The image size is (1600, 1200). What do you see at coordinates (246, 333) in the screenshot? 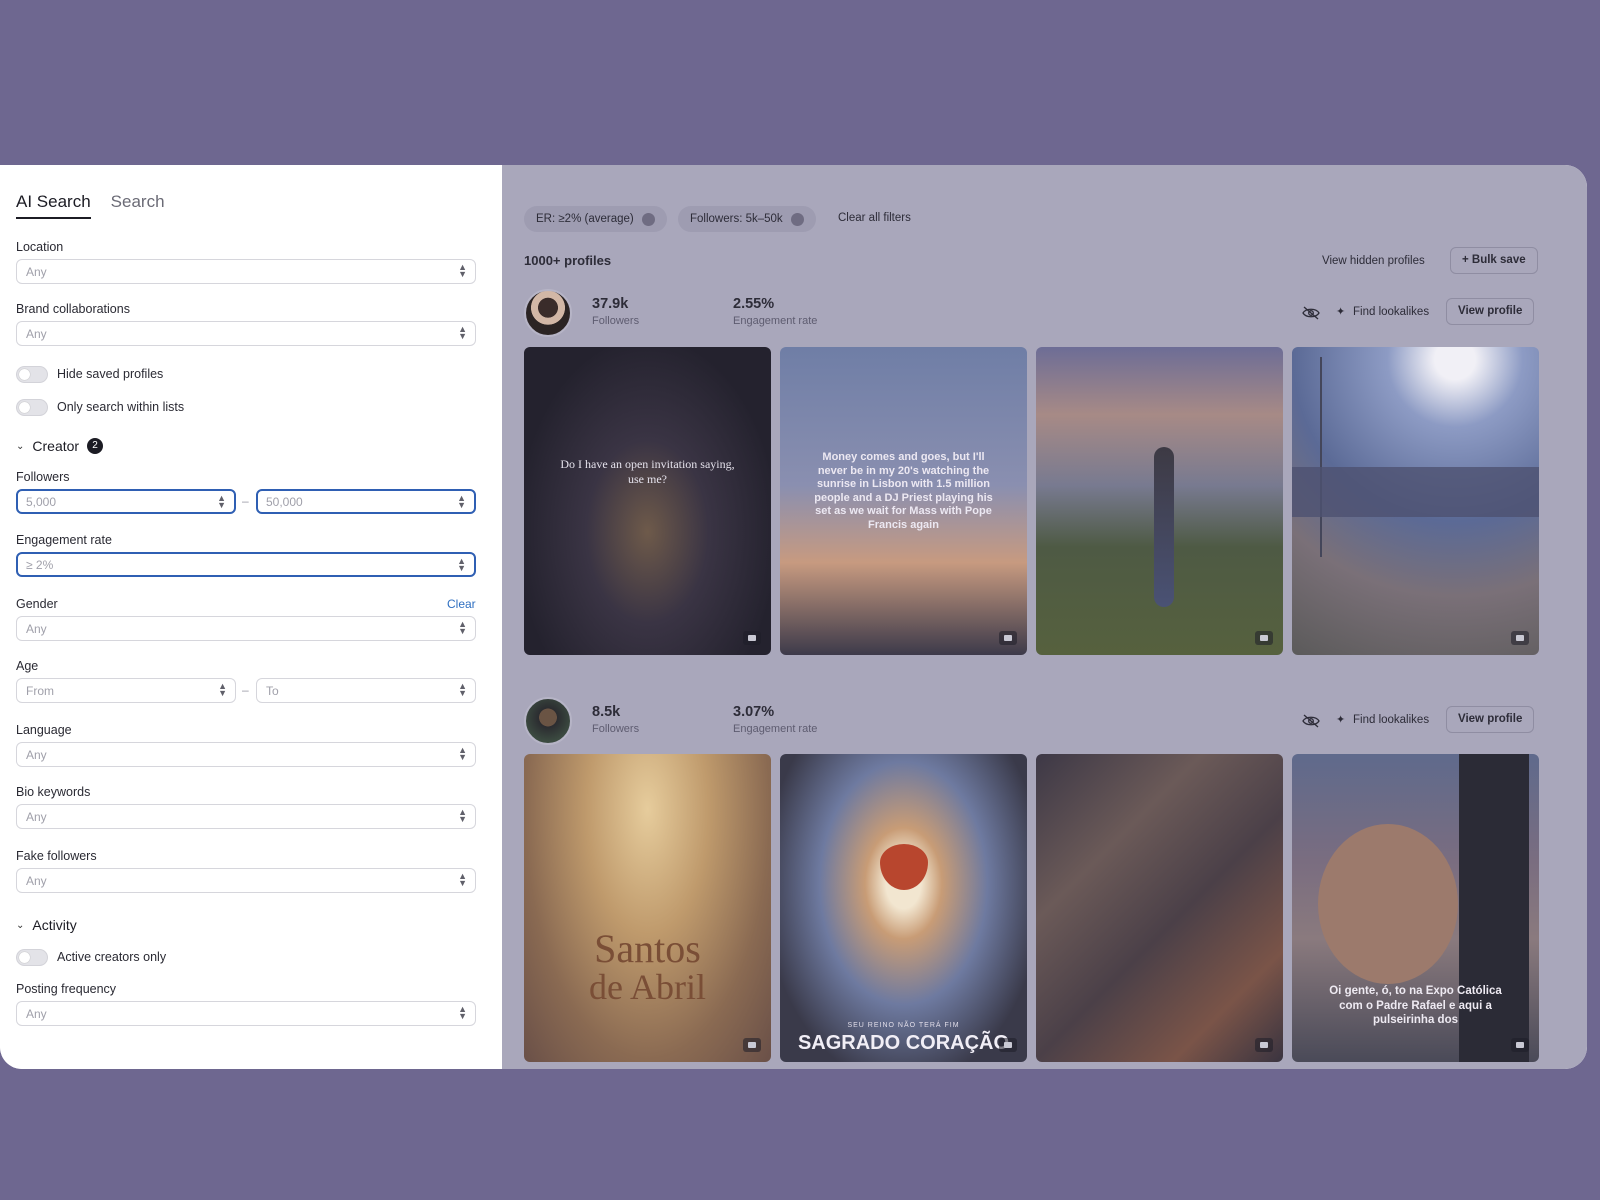
I see `brand-select: Any ▲ ▼` at bounding box center [246, 333].